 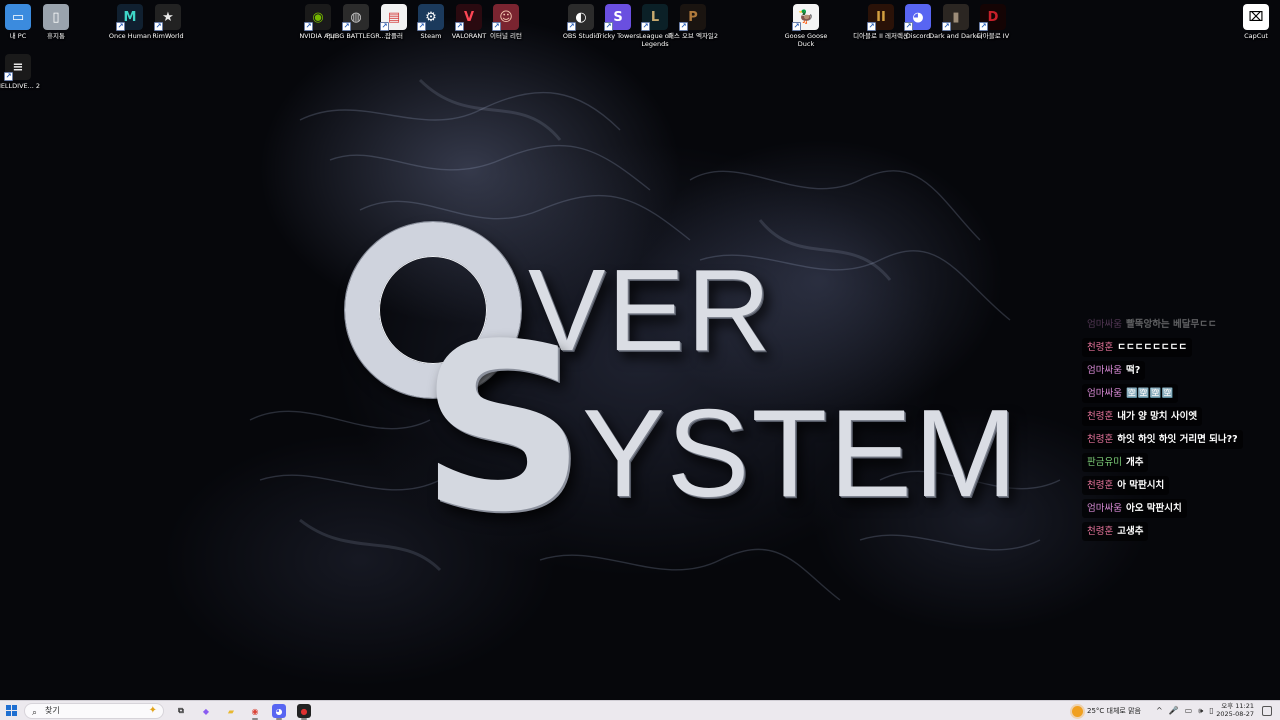 I want to click on eternal-return-icon: ☺ ↗, so click(x=505, y=17).